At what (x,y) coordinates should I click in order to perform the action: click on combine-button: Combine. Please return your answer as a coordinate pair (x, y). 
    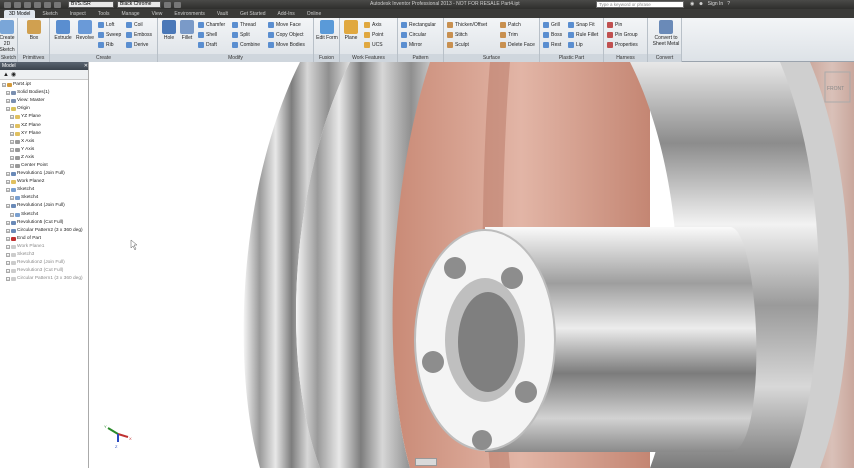
    Looking at the image, I should click on (246, 44).